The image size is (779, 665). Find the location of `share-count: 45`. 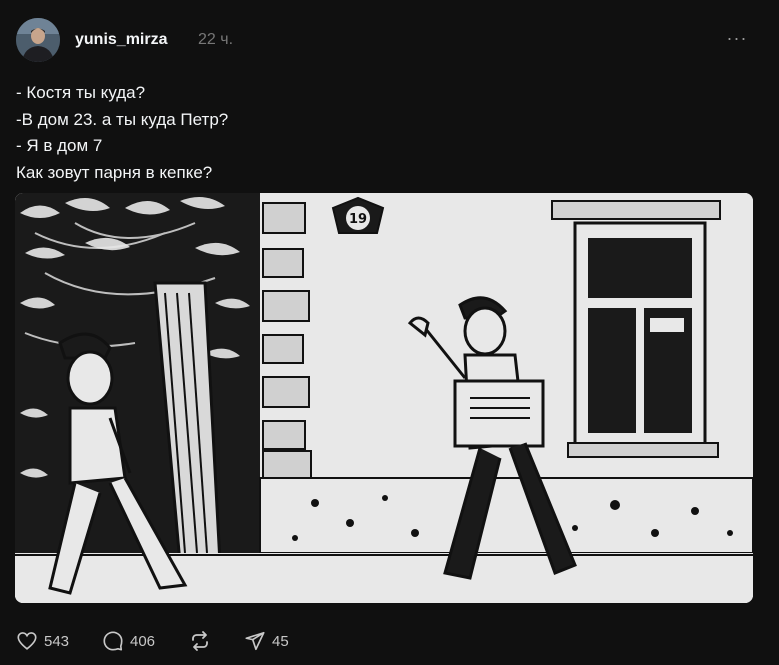

share-count: 45 is located at coordinates (280, 641).